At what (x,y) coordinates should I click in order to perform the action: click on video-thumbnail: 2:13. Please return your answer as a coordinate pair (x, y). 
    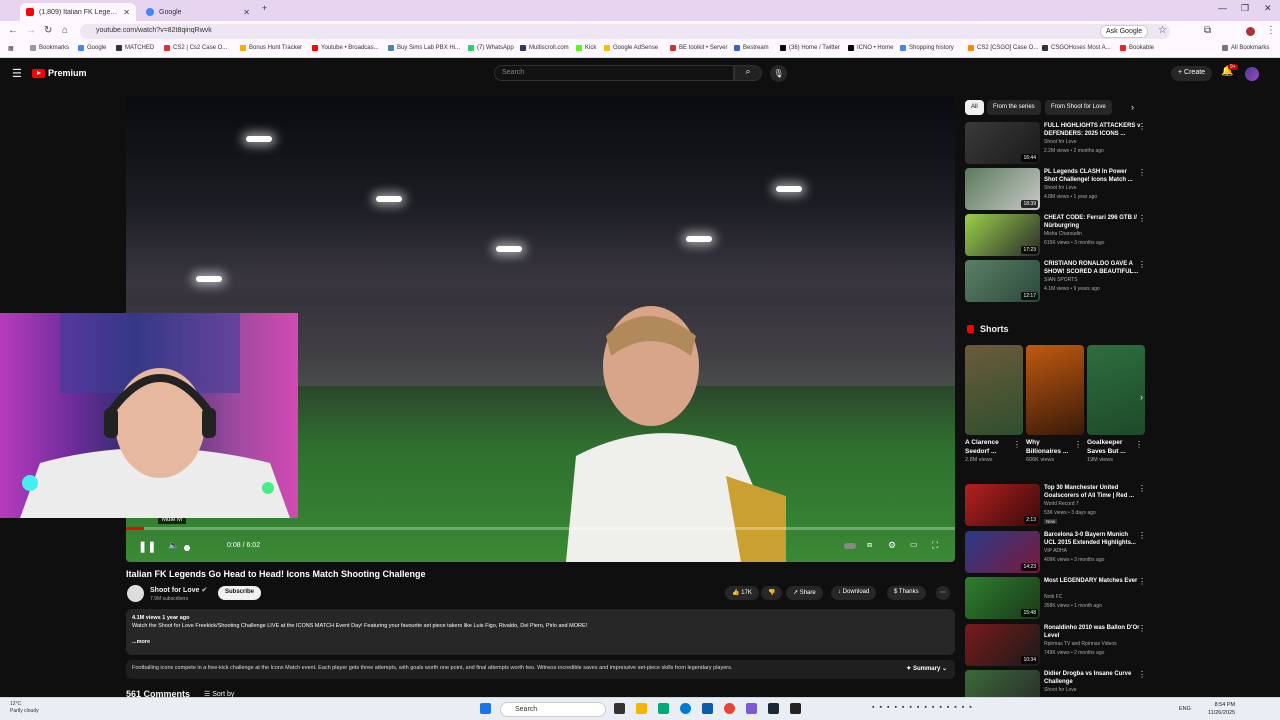
    Looking at the image, I should click on (1002, 505).